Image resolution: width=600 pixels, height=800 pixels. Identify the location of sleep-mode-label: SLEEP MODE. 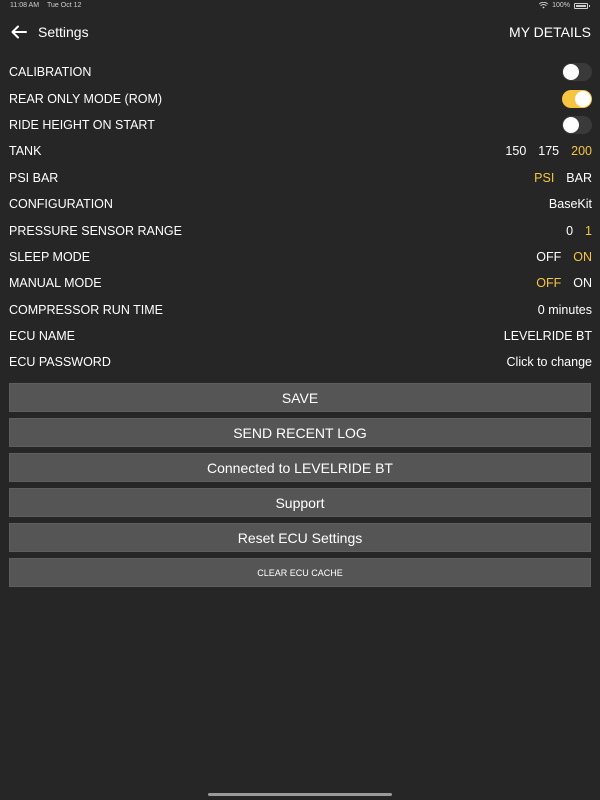
(50, 256).